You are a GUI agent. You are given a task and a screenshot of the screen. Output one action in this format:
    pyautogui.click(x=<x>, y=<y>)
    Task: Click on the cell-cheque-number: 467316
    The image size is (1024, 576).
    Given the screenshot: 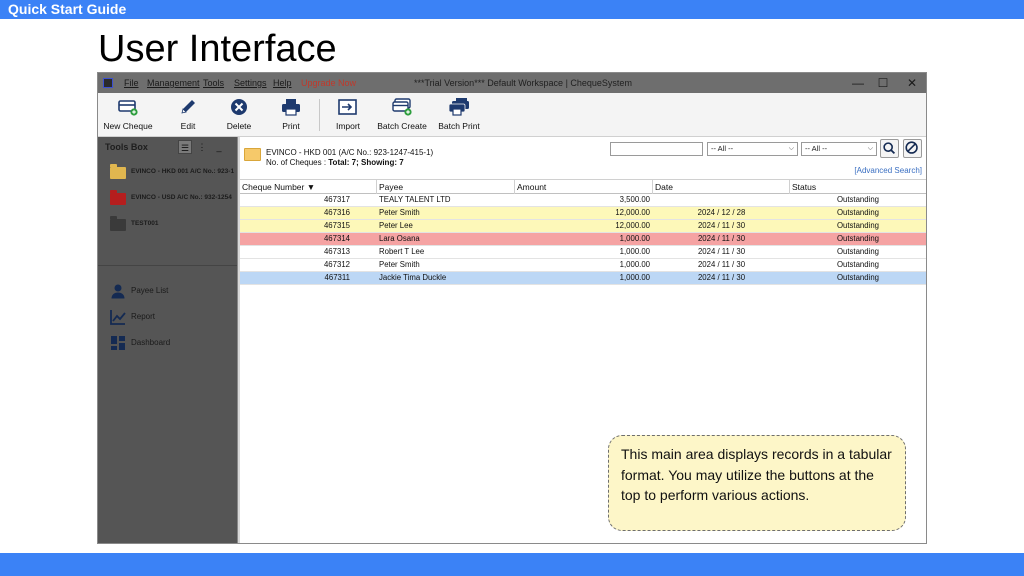 What is the action you would take?
    pyautogui.click(x=336, y=212)
    